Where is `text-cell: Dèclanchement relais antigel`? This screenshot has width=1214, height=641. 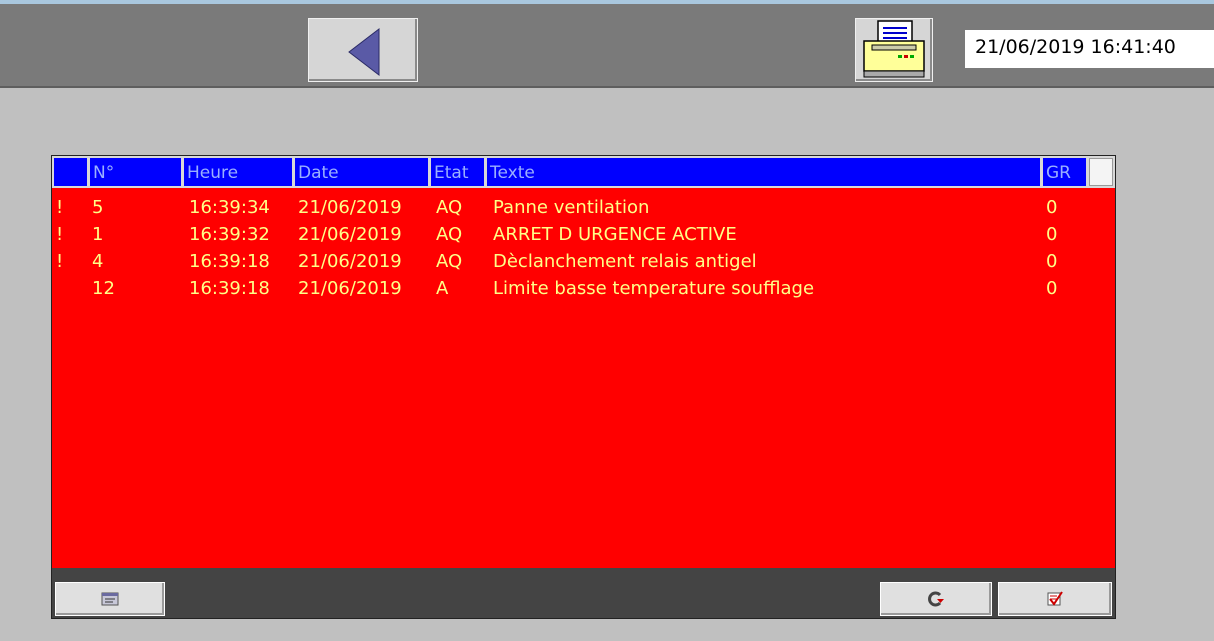 text-cell: Dèclanchement relais antigel is located at coordinates (625, 261).